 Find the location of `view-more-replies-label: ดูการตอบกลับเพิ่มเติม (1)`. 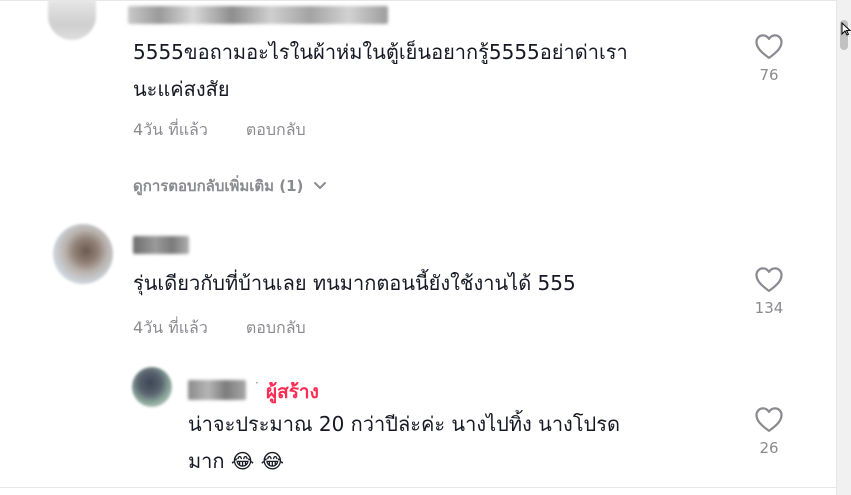

view-more-replies-label: ดูการตอบกลับเพิ่มเติม (1) is located at coordinates (218, 186).